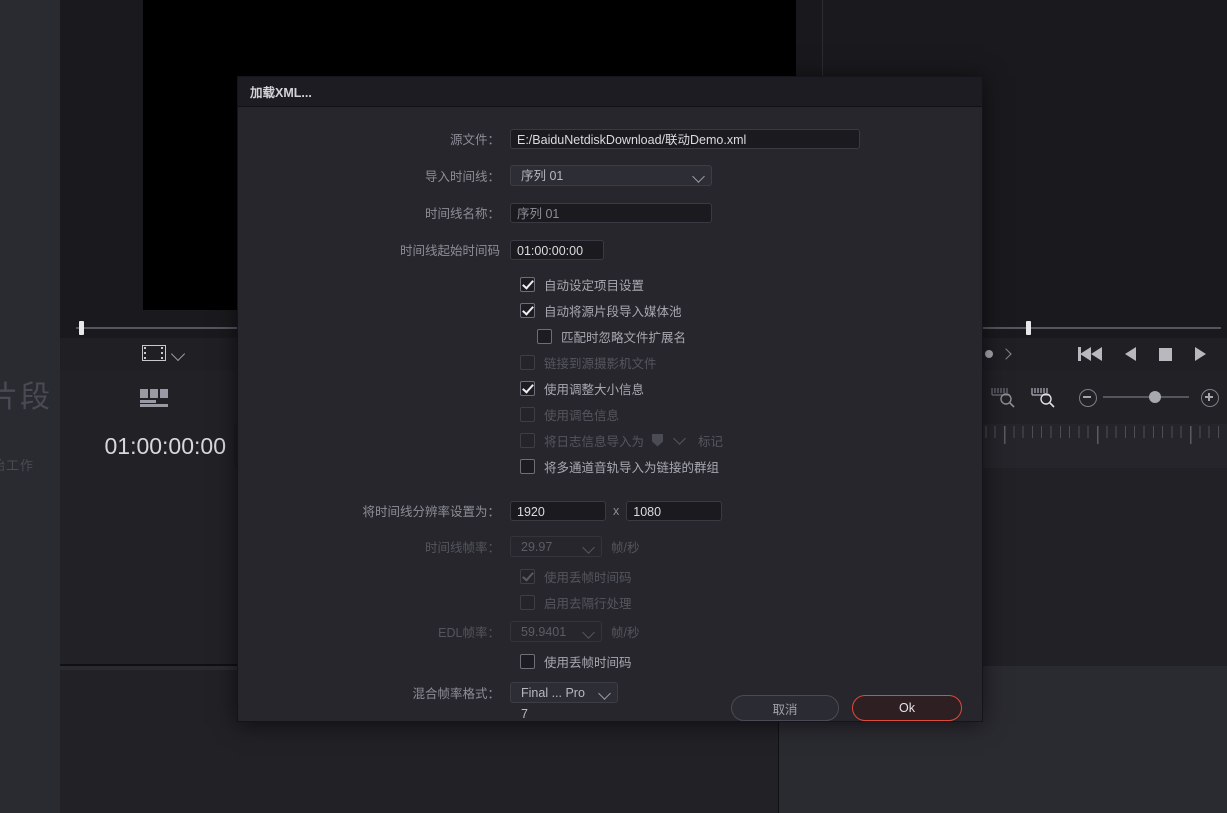 This screenshot has height=813, width=1227. Describe the element at coordinates (594, 389) in the screenshot. I see `checkbox-label-use-sizing-info: 使用调整大小信息` at that location.